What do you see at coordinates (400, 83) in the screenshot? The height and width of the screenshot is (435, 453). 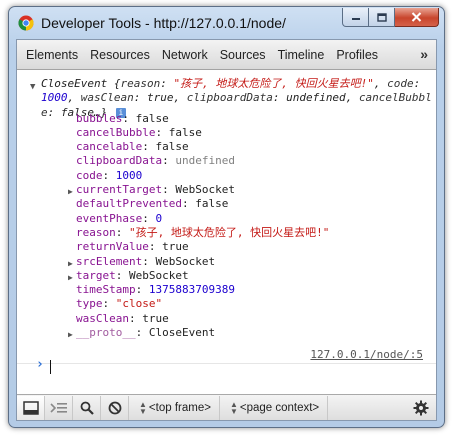 I see `summary-key: code` at bounding box center [400, 83].